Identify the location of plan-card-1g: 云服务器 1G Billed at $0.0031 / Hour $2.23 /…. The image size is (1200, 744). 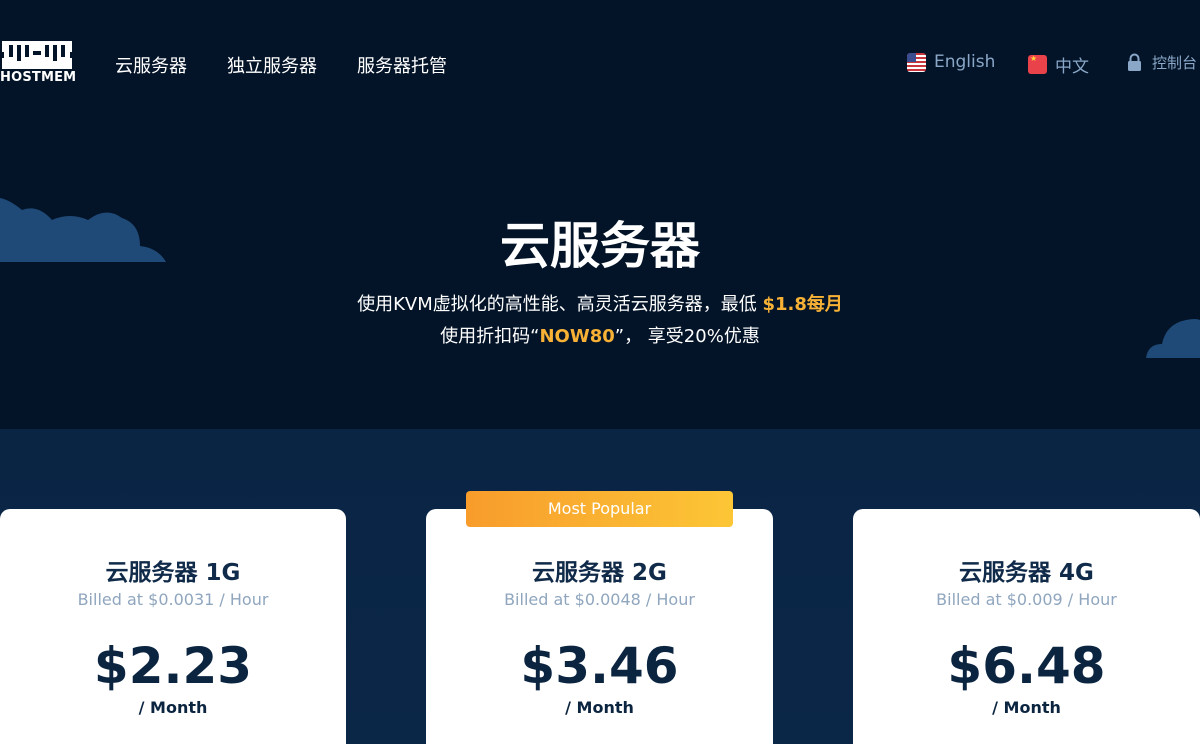
(173, 626).